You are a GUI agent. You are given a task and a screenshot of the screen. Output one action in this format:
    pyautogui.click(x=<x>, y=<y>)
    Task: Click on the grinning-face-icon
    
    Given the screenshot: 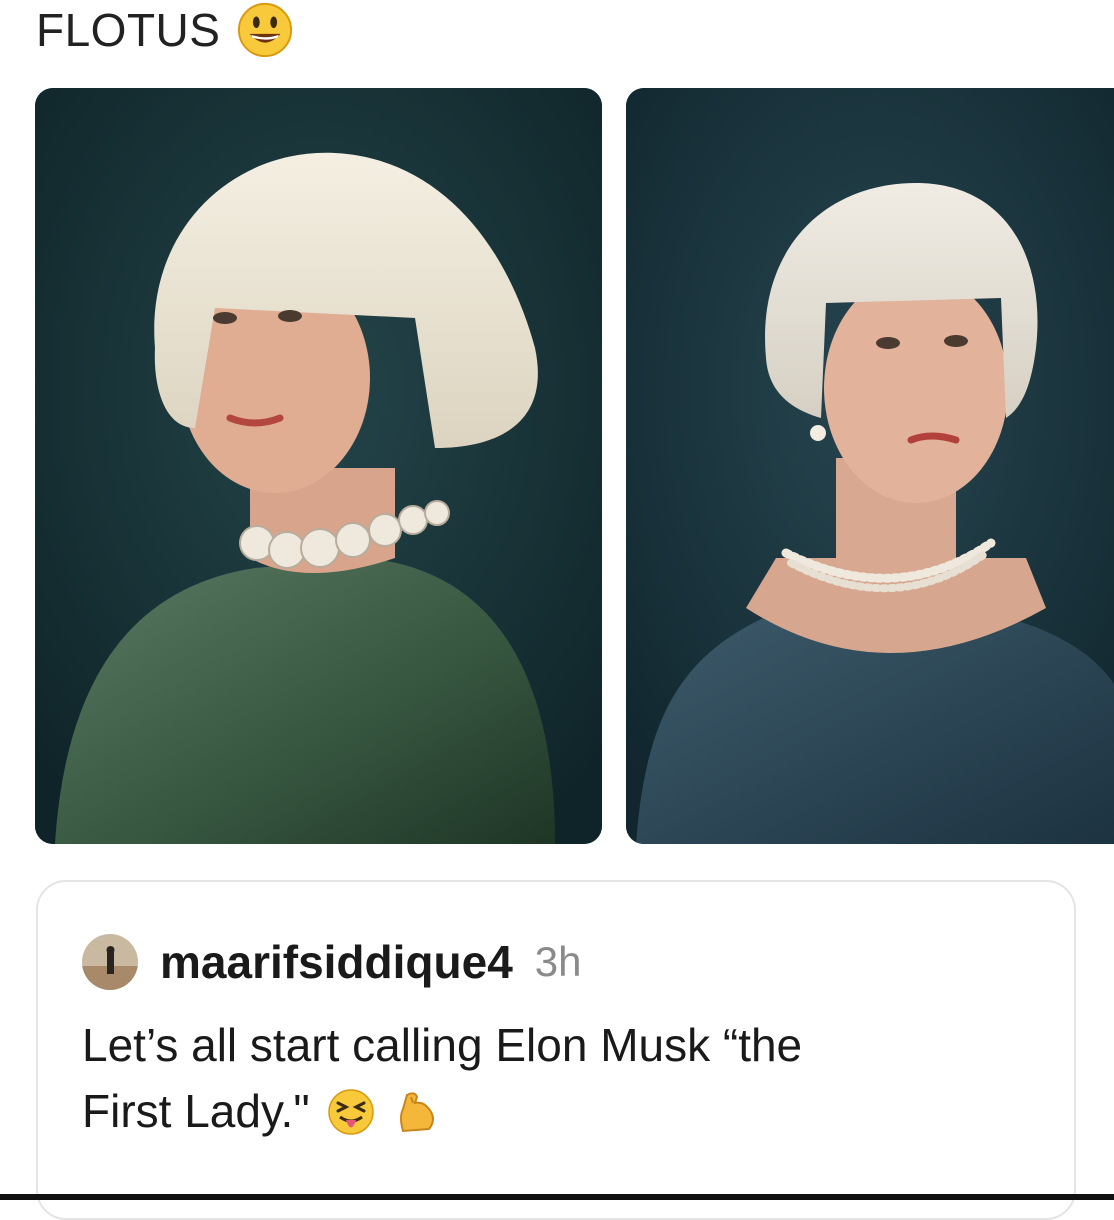 What is the action you would take?
    pyautogui.click(x=265, y=30)
    